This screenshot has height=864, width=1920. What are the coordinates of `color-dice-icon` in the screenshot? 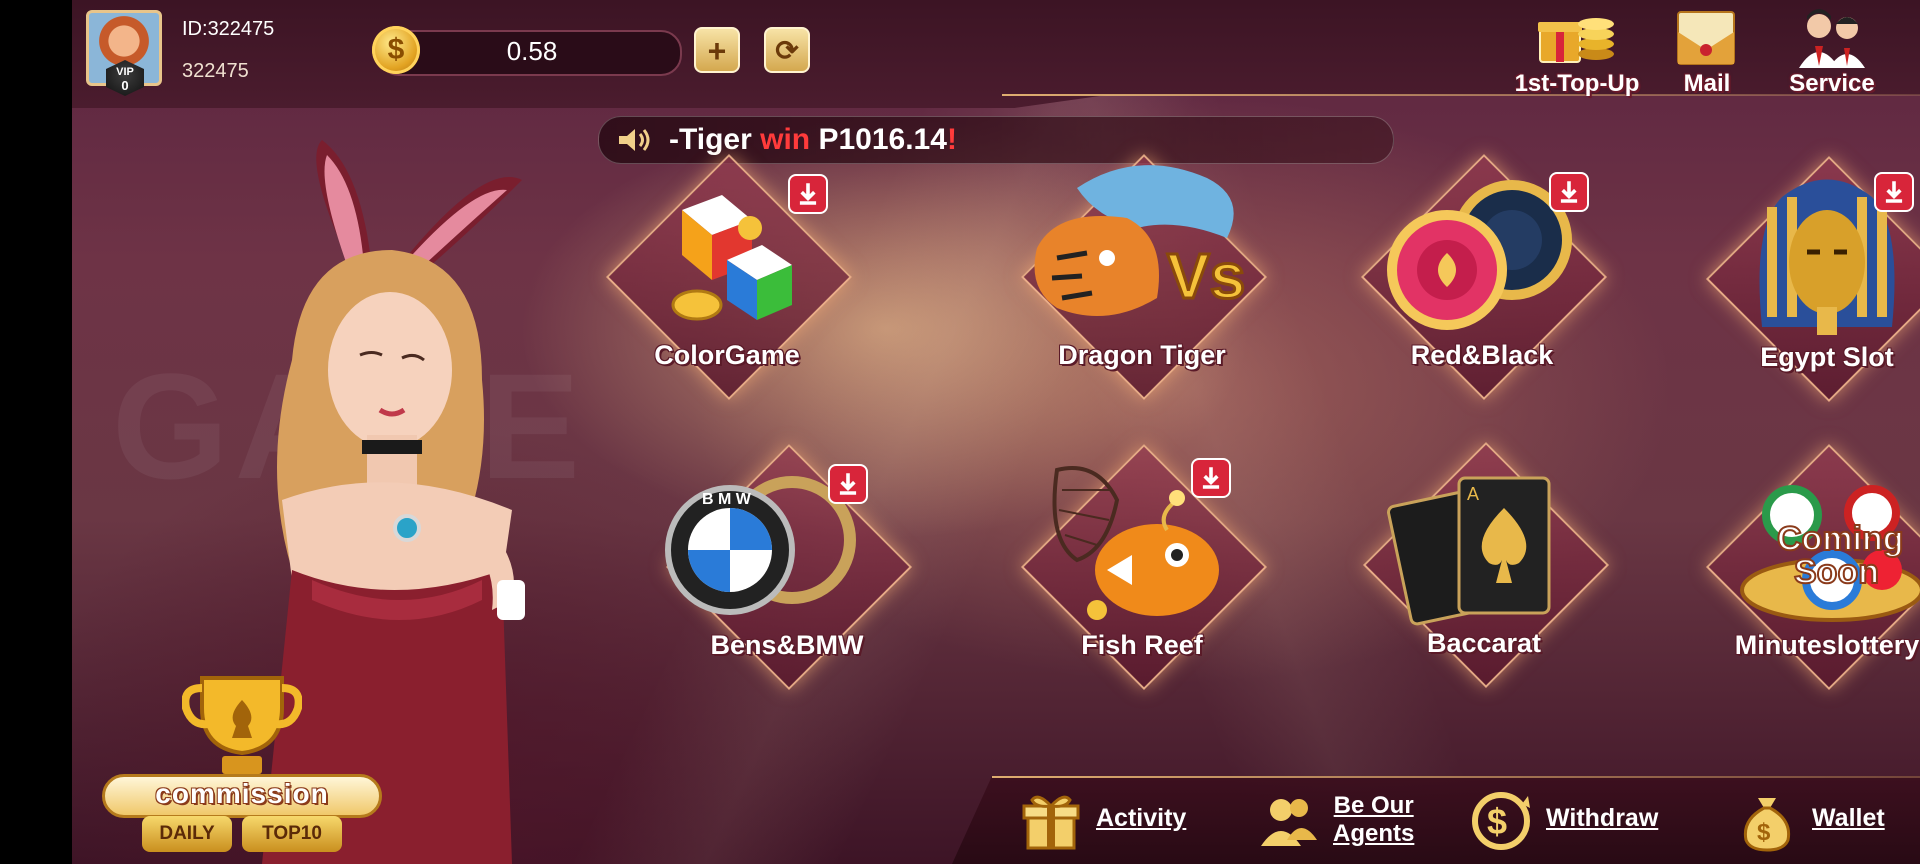 It's located at (731, 258).